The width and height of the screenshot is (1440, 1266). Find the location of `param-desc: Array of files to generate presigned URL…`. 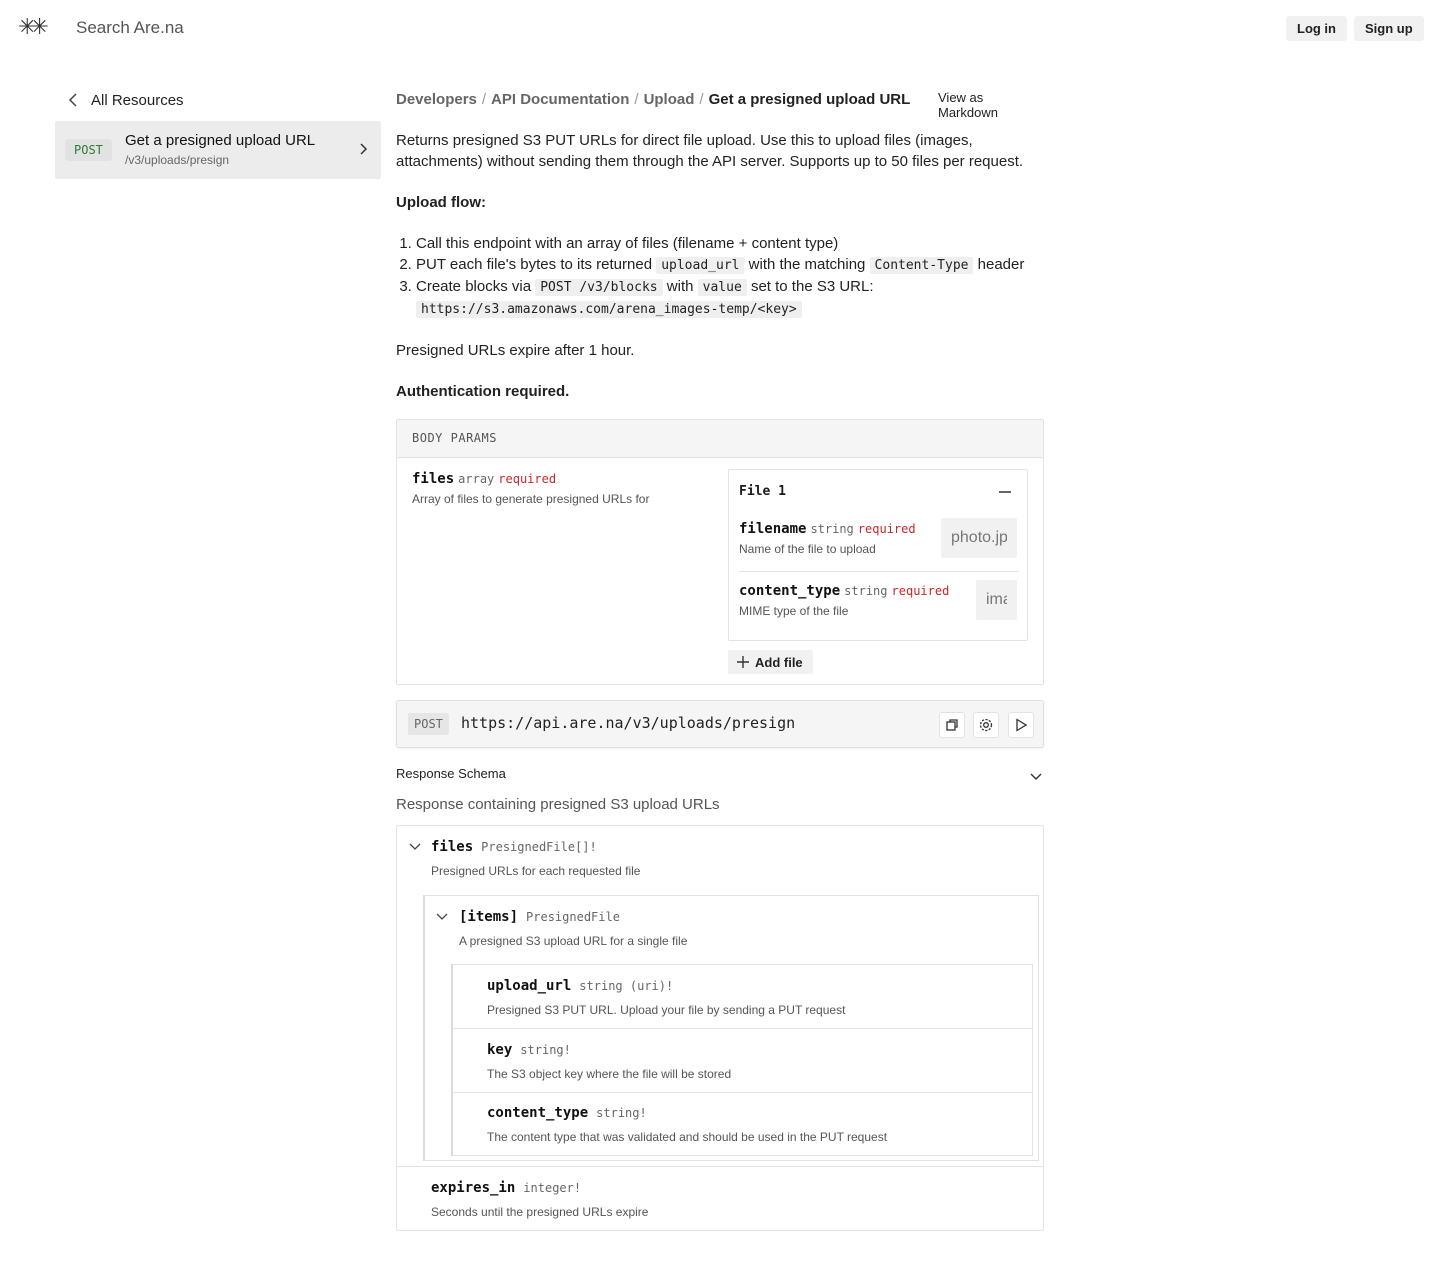

param-desc: Array of files to generate presigned URL… is located at coordinates (531, 499).